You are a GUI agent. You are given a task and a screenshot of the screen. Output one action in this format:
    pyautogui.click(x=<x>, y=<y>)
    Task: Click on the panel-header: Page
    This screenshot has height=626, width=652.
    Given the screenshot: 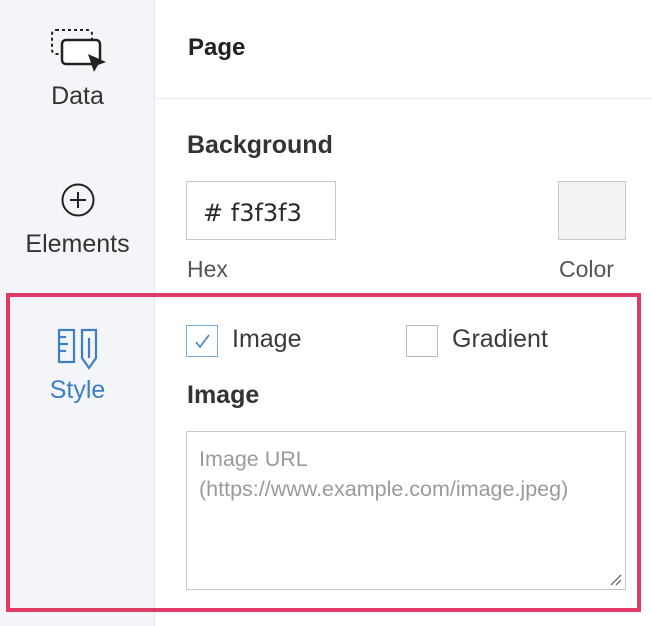 What is the action you would take?
    pyautogui.click(x=404, y=49)
    